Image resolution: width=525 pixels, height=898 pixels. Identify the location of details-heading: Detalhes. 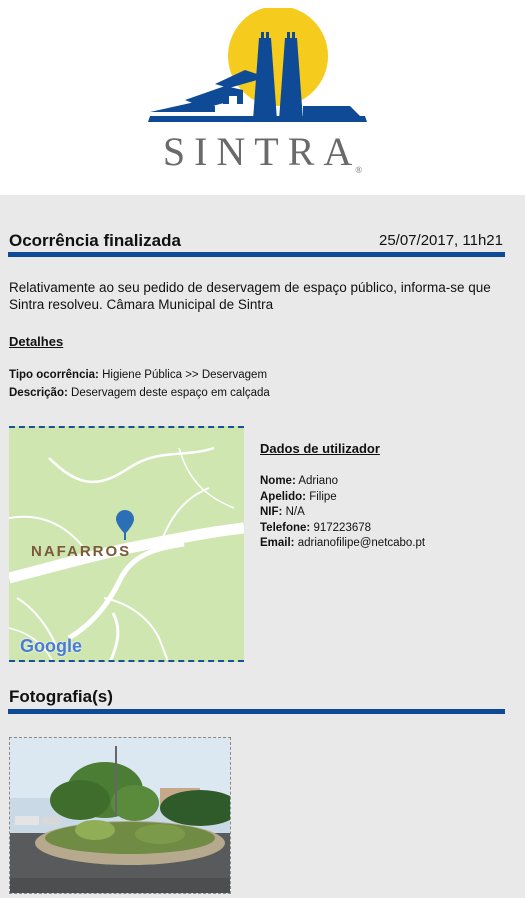
(36, 341).